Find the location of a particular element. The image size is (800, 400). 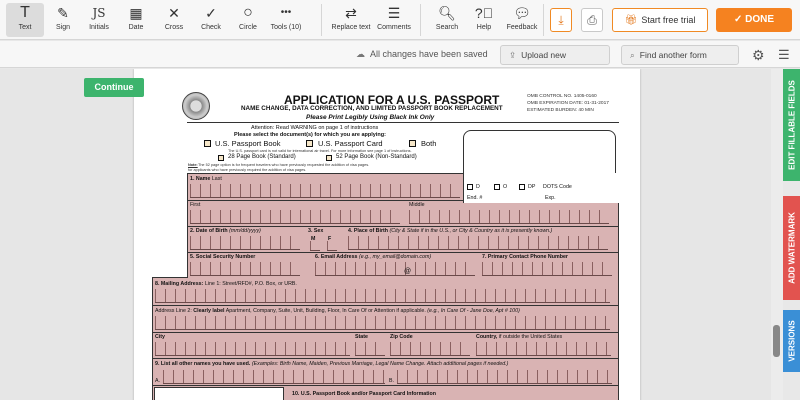

versions-tab: VERSIONS is located at coordinates (791, 341).